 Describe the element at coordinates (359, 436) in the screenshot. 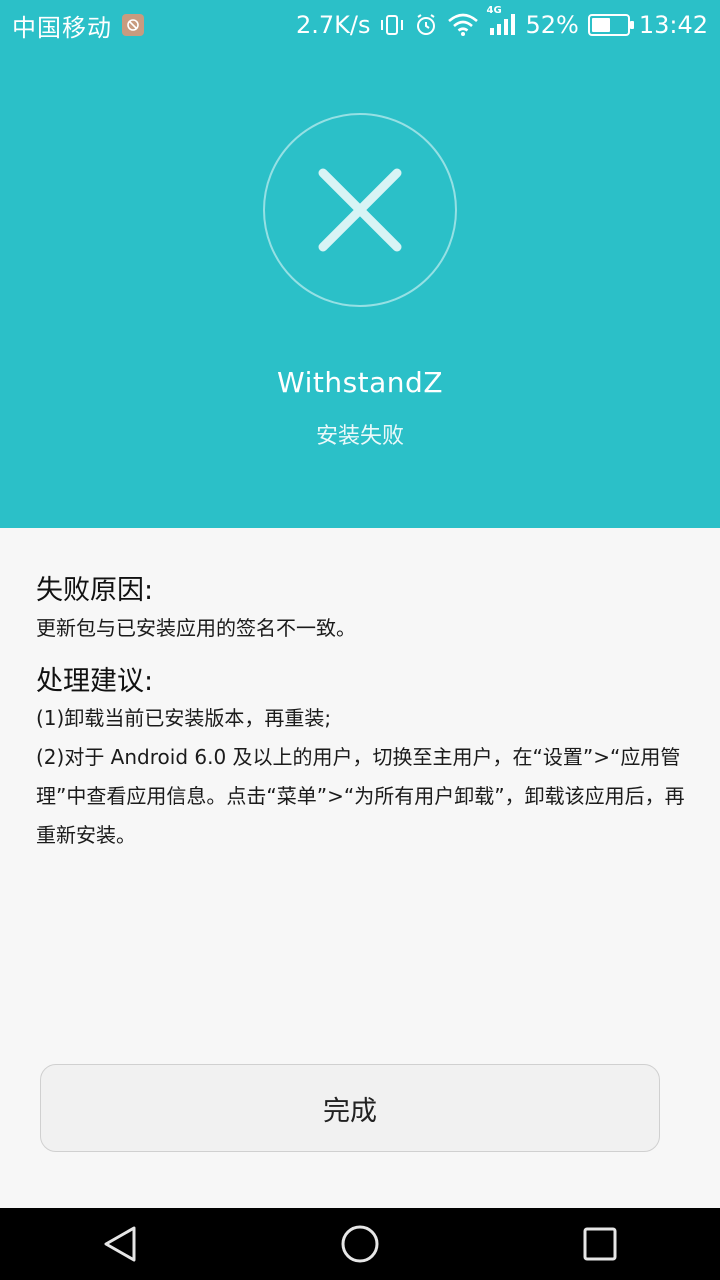

I see `install-status-text: 安装失败` at that location.